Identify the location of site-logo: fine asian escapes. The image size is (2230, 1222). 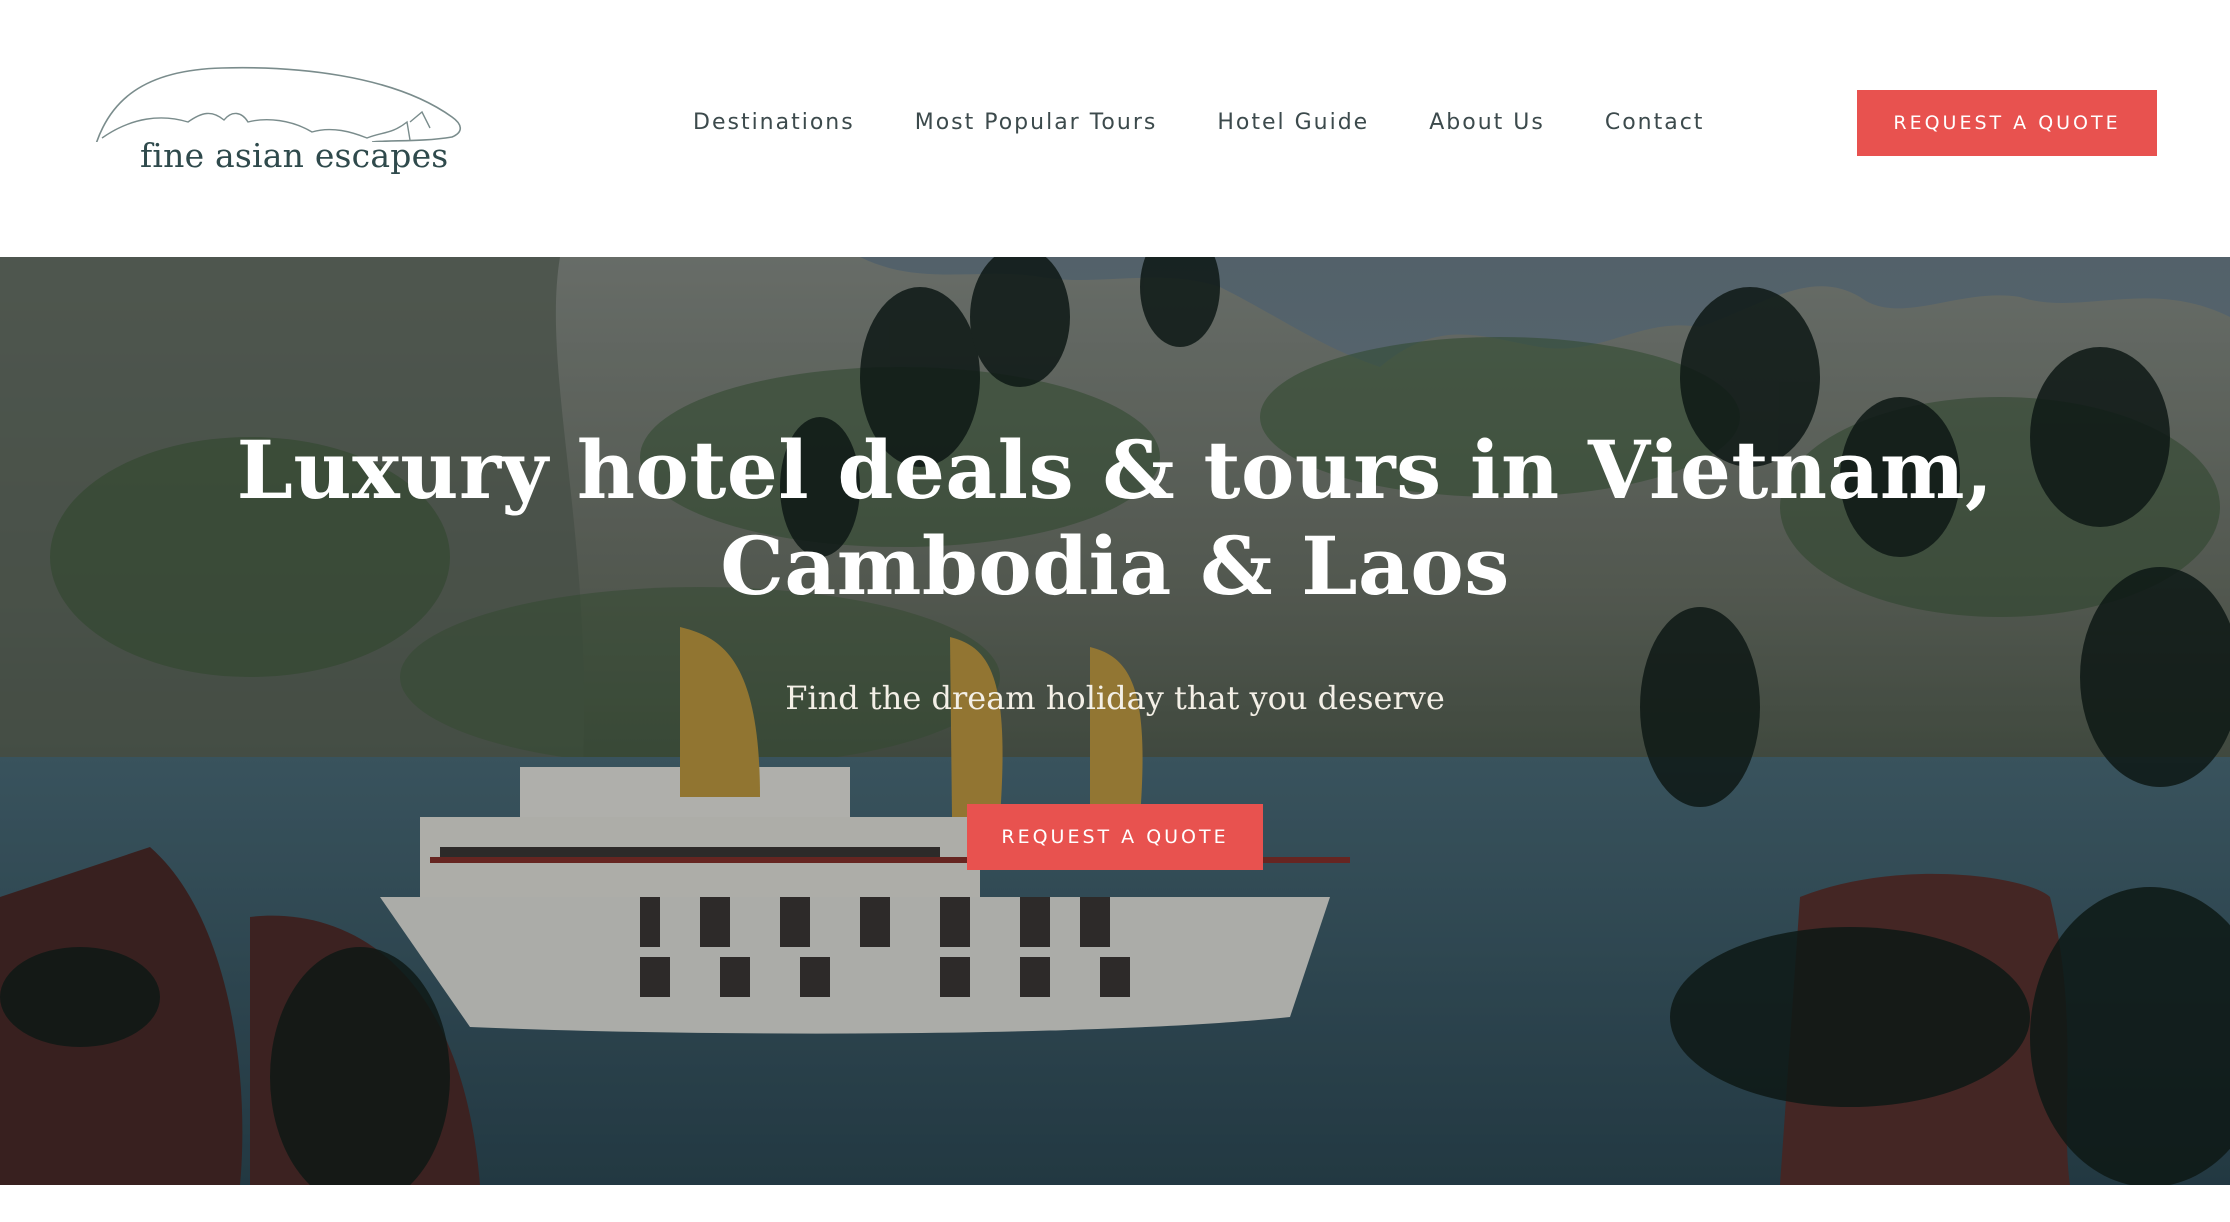
(282, 124).